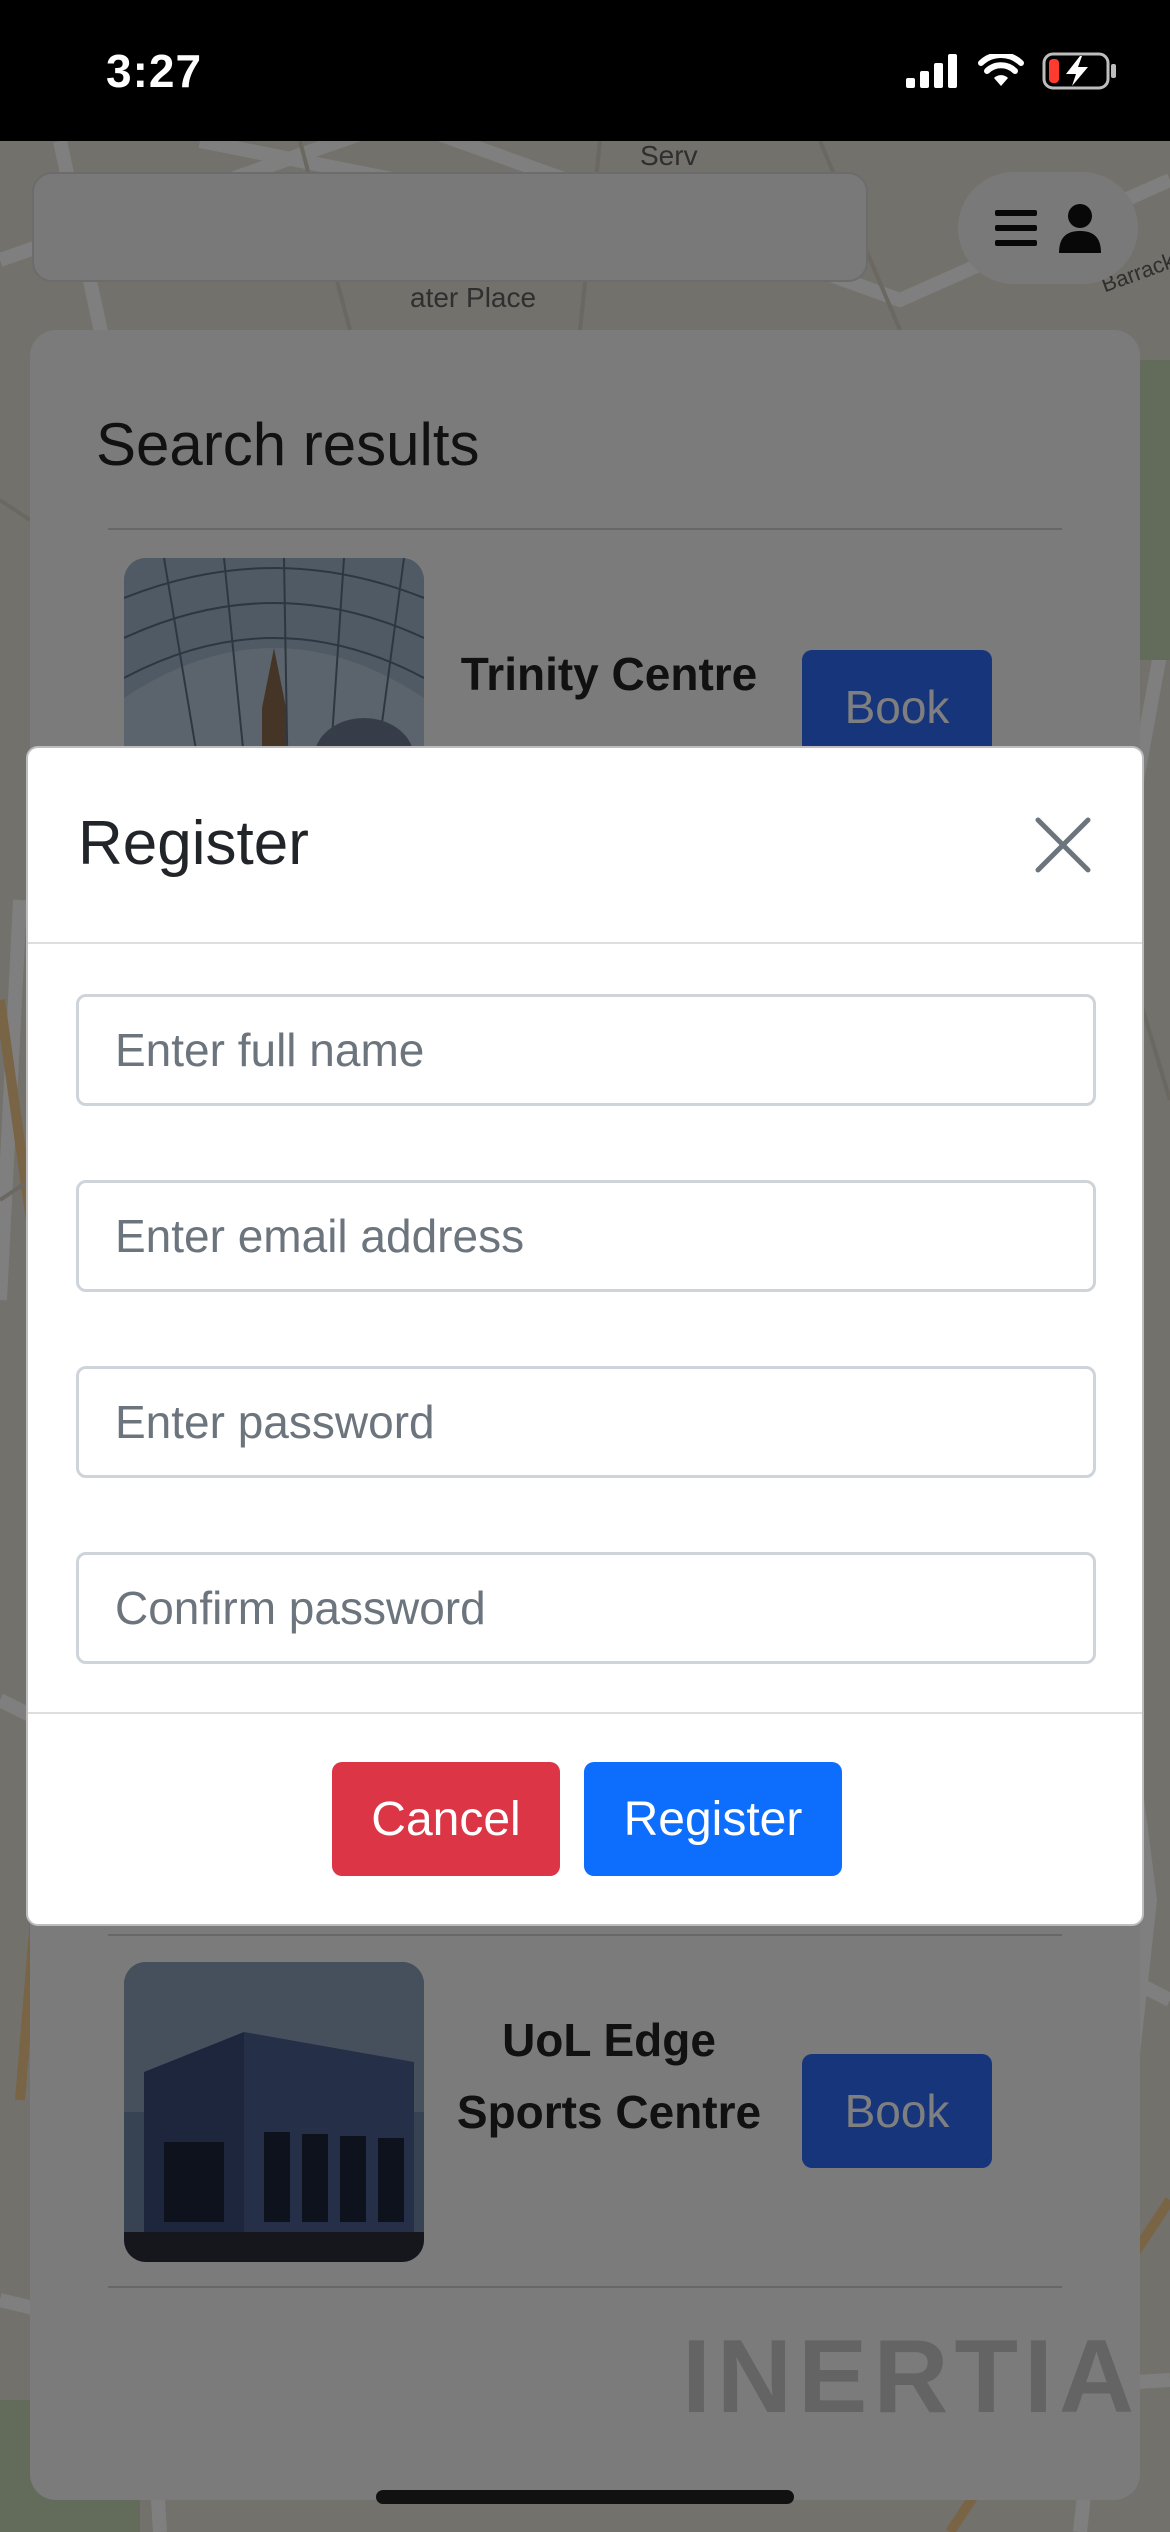 Image resolution: width=1170 pixels, height=2532 pixels. What do you see at coordinates (586, 1608) in the screenshot?
I see `confirm-password-field` at bounding box center [586, 1608].